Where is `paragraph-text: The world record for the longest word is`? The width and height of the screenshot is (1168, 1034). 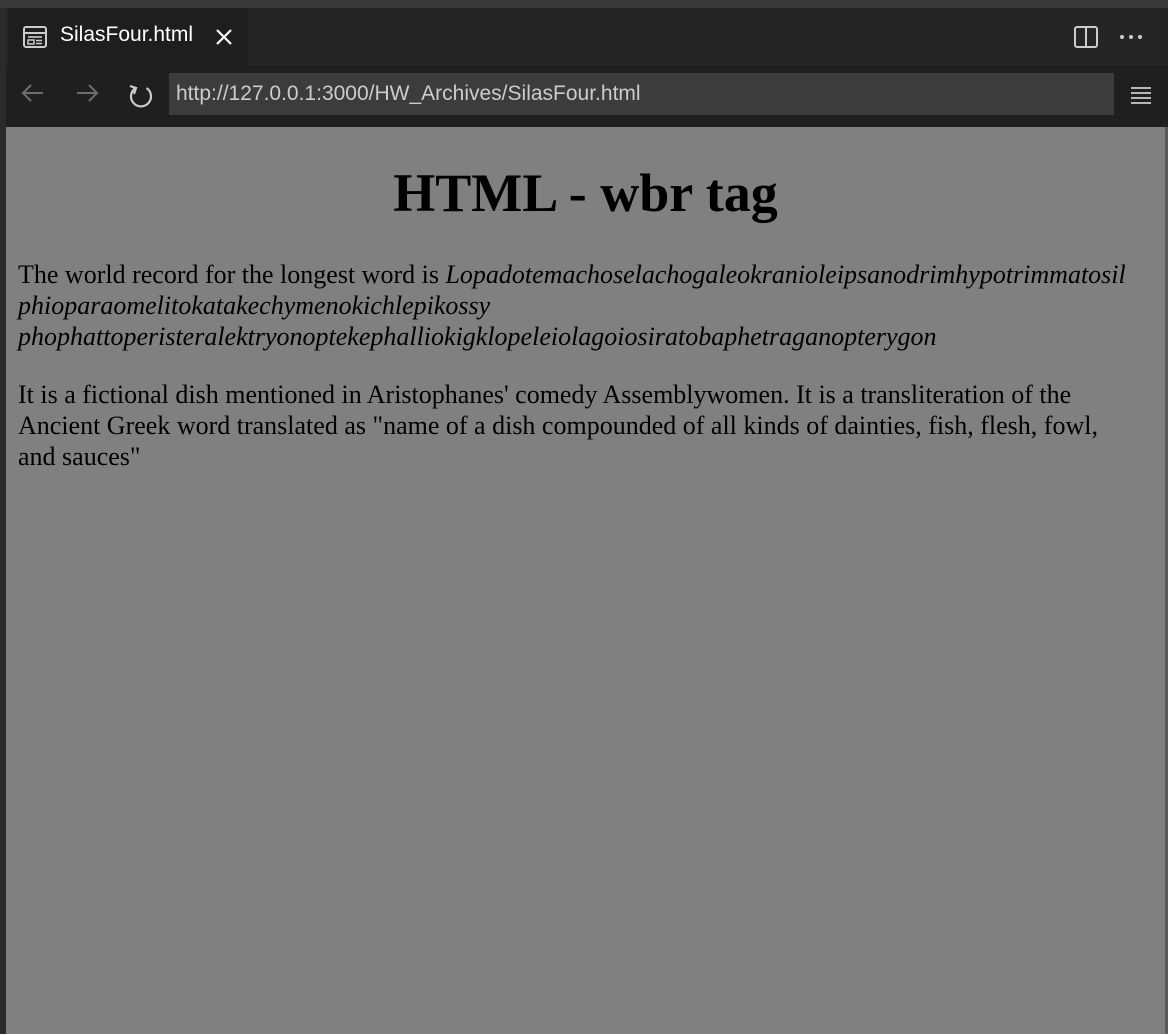 paragraph-text: The world record for the longest word is is located at coordinates (232, 274).